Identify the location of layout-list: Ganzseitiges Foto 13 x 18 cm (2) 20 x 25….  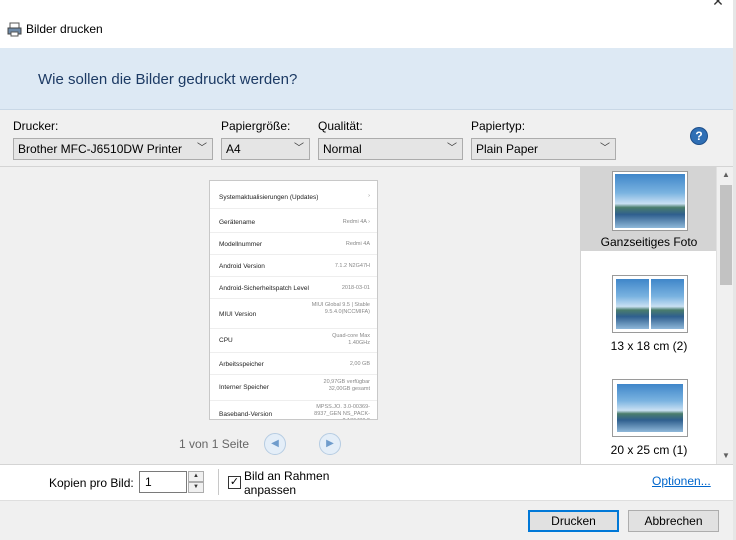
(657, 315).